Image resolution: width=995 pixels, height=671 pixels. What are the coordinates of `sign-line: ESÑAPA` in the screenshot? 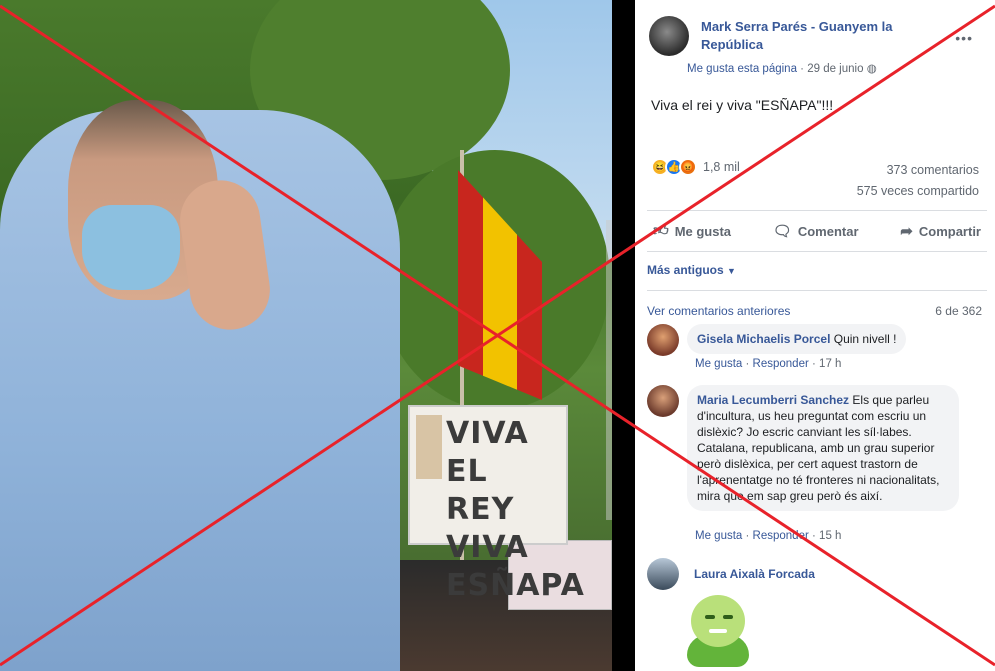 It's located at (515, 585).